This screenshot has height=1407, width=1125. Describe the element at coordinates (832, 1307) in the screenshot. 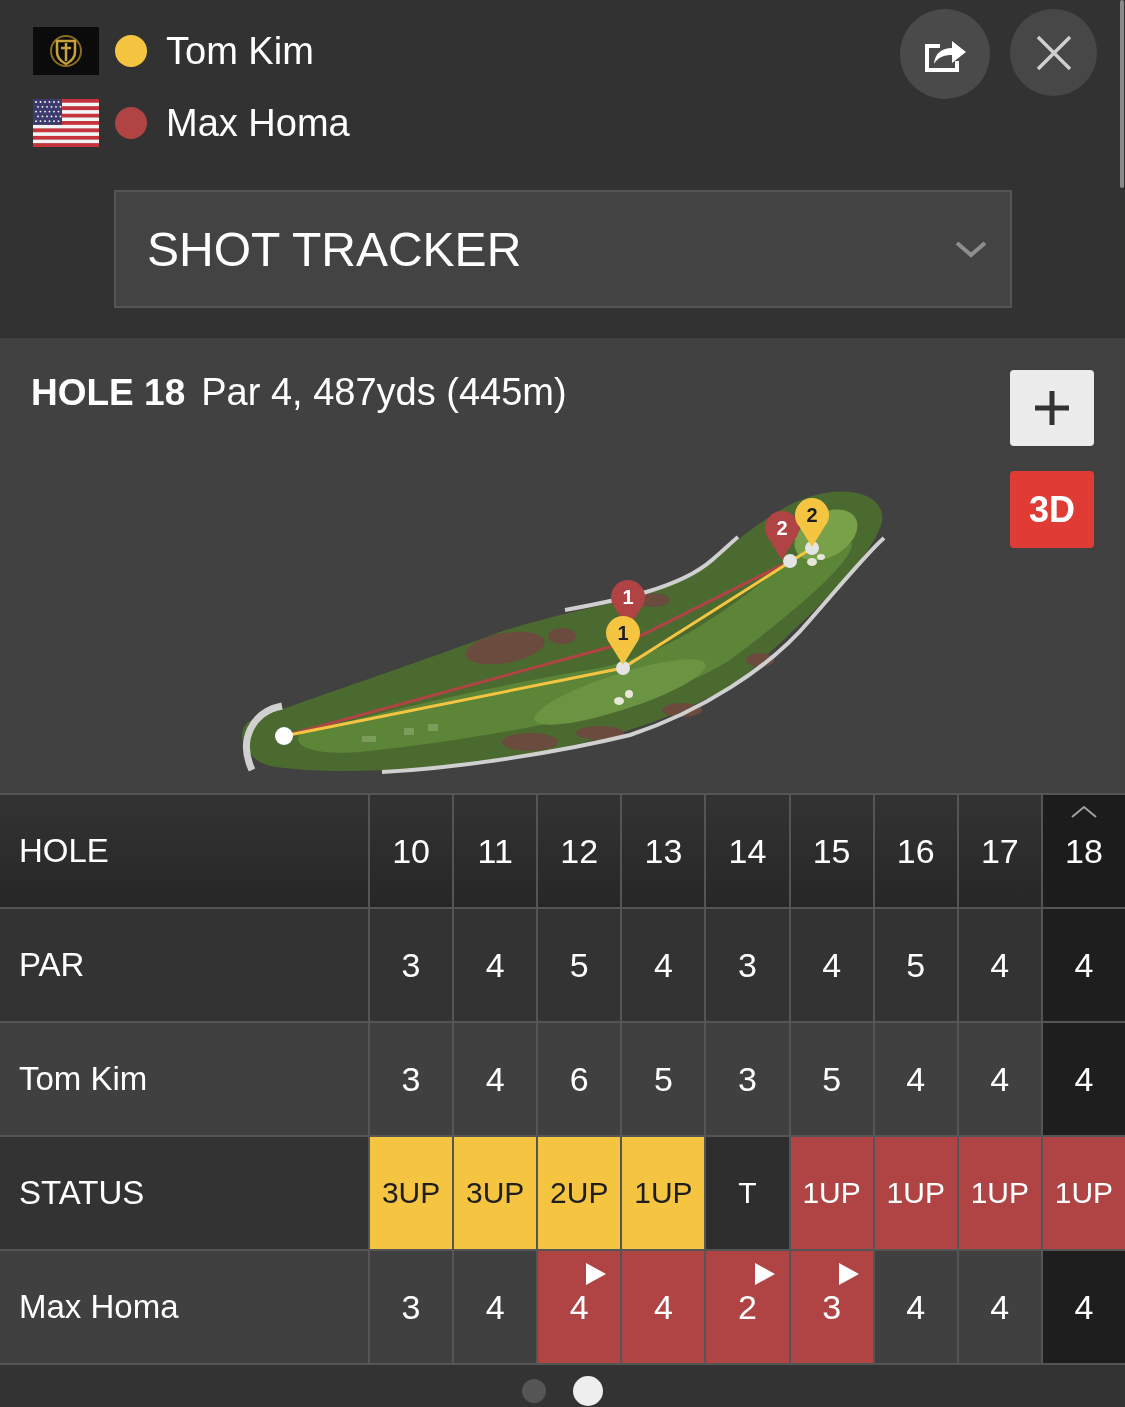

I see `score-value: 3` at that location.